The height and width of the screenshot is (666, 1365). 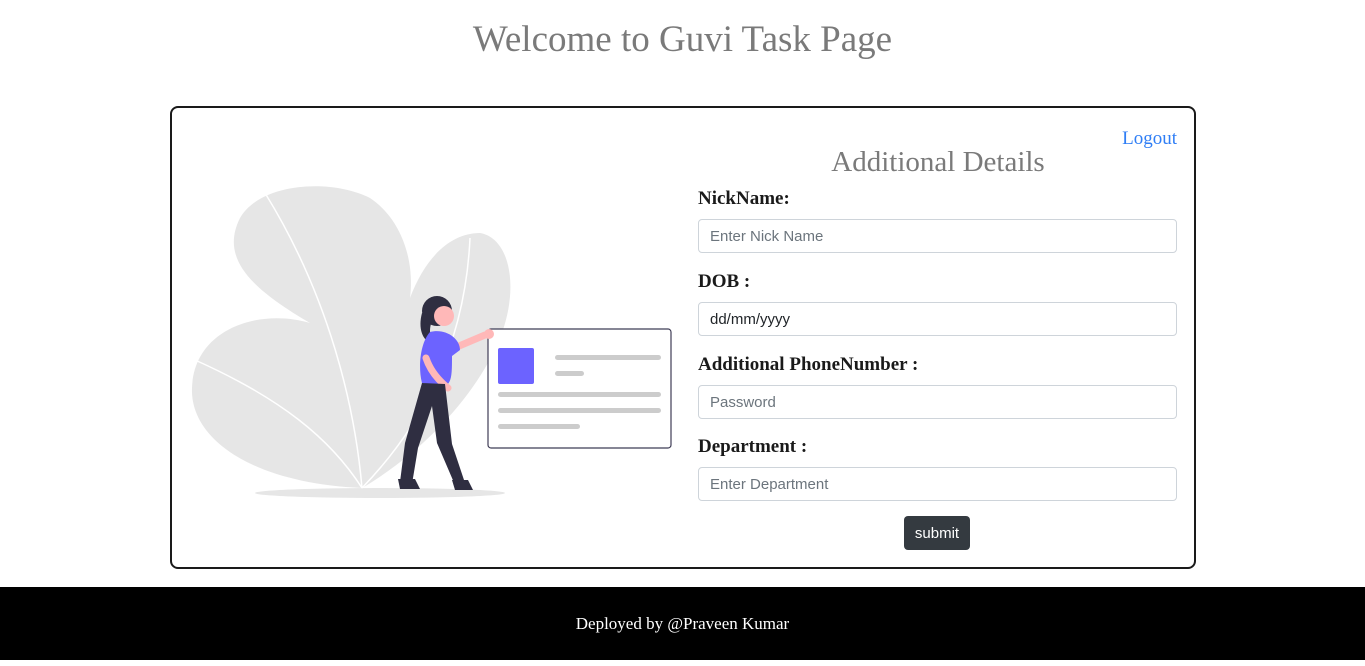 I want to click on nickname-input, so click(x=937, y=236).